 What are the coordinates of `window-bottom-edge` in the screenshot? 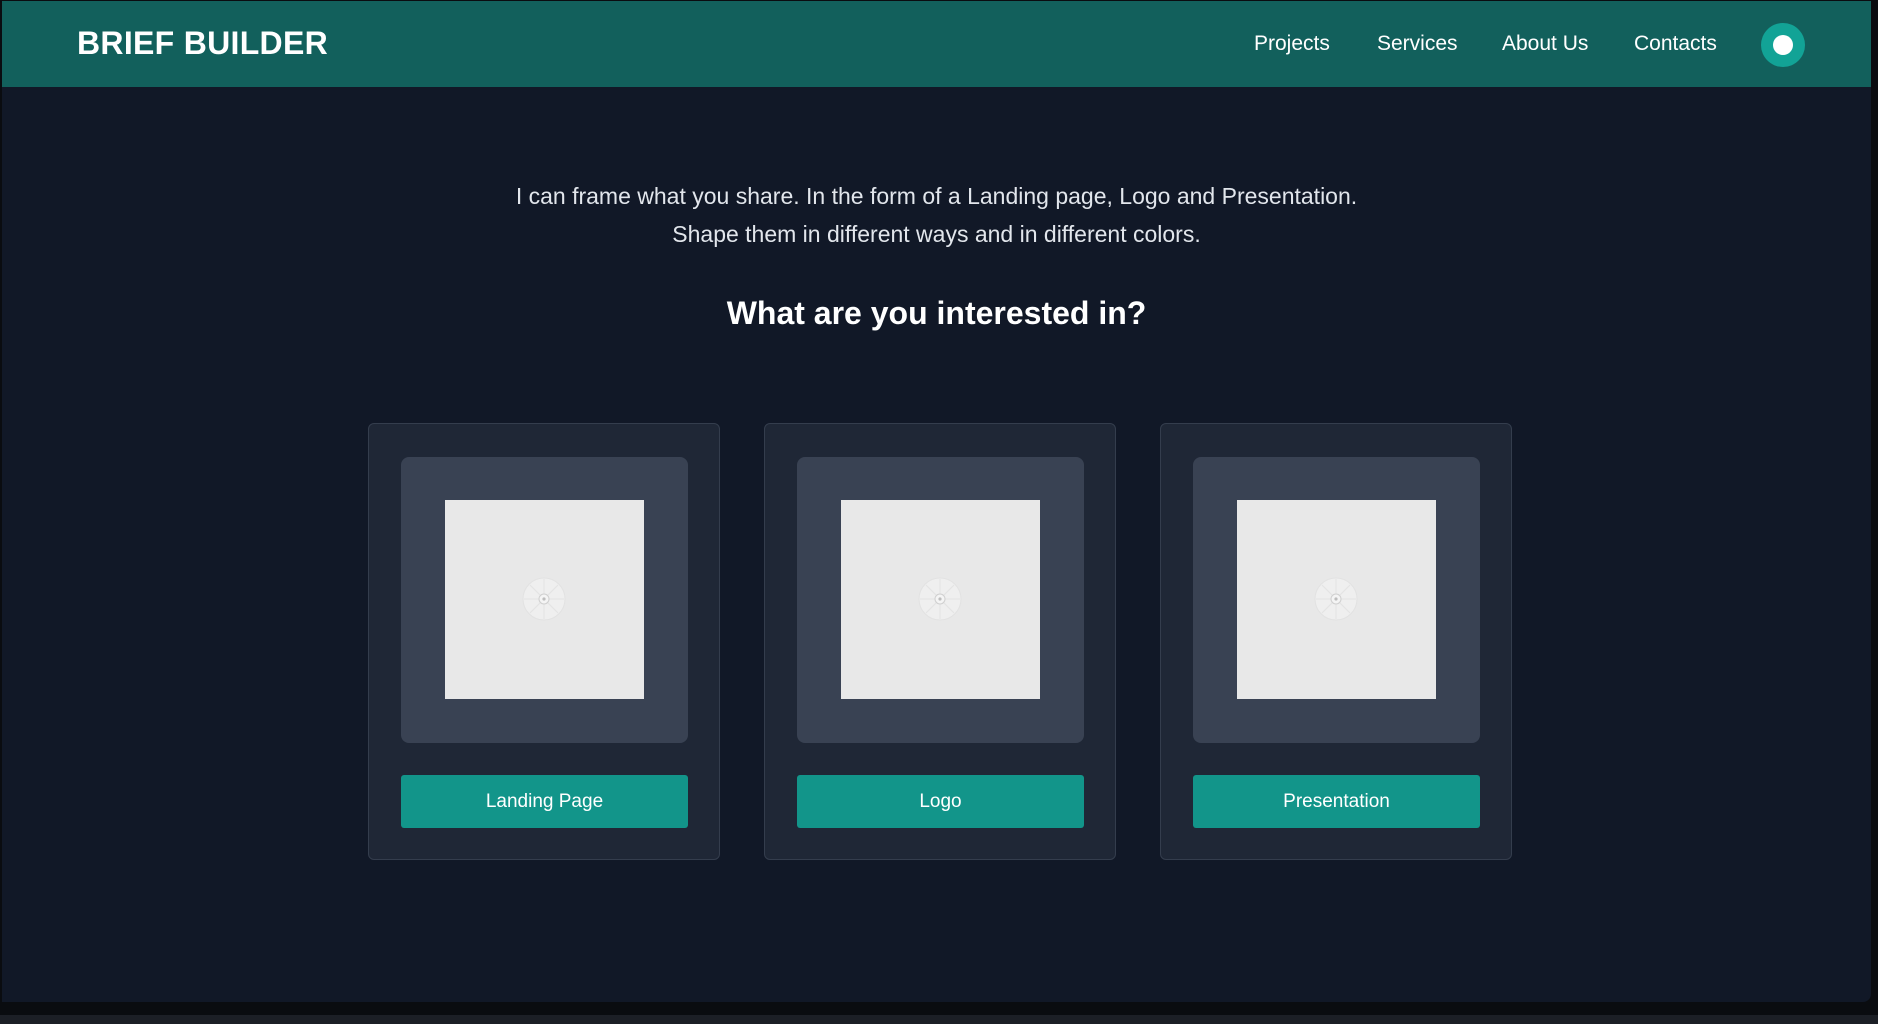 It's located at (939, 1019).